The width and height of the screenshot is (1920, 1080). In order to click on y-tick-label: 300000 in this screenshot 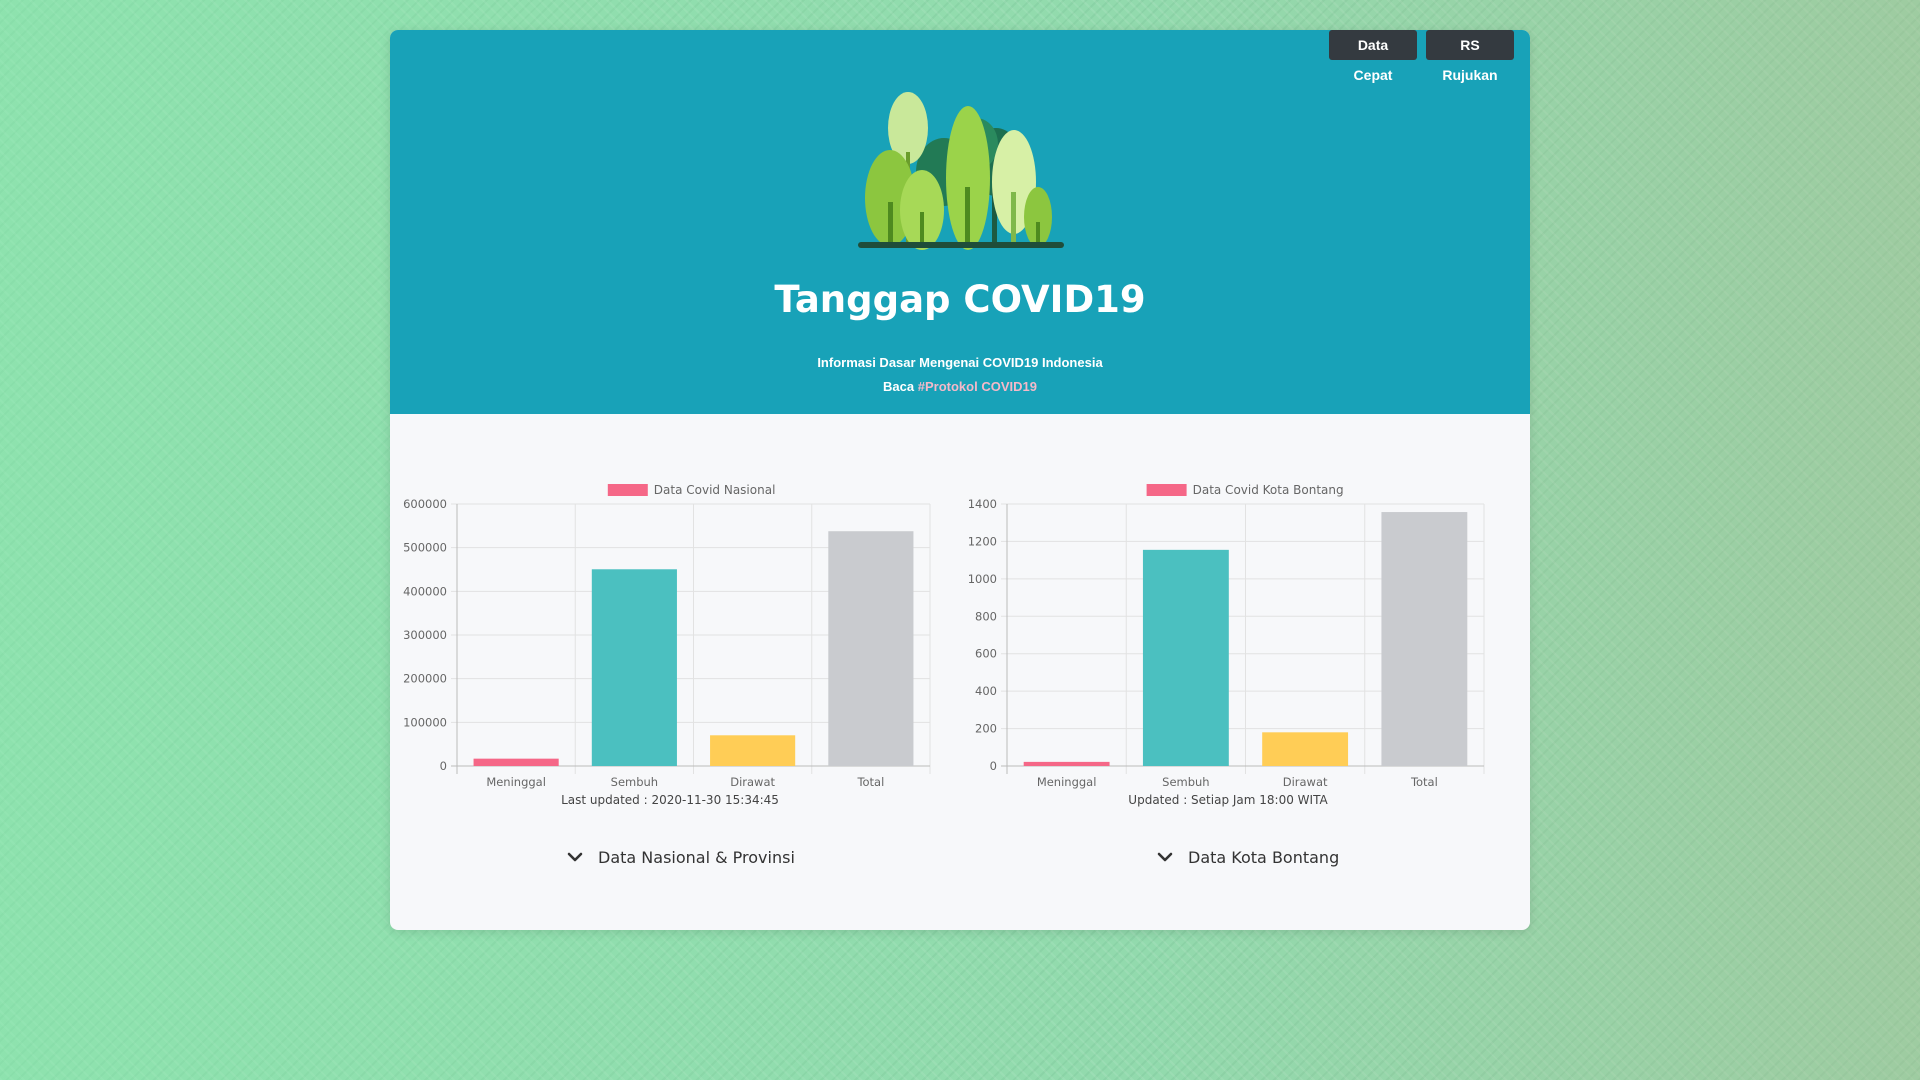, I will do `click(425, 635)`.